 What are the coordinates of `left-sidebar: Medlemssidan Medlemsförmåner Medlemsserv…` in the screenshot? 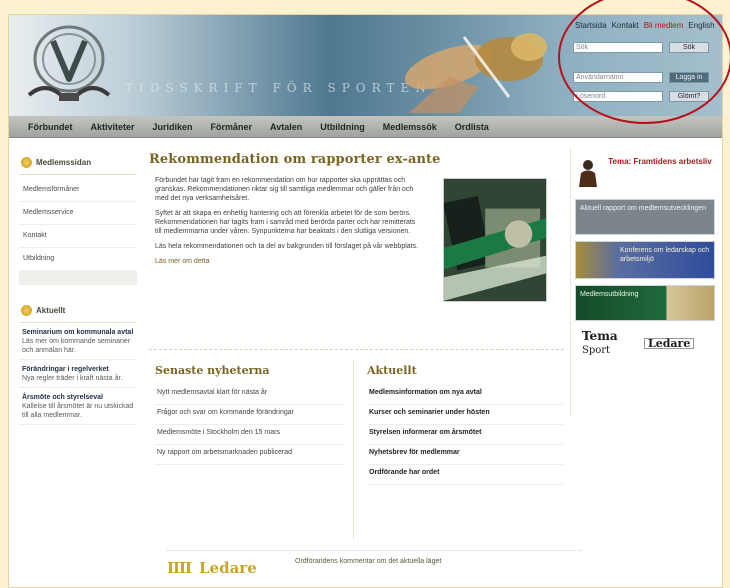 It's located at (78, 290).